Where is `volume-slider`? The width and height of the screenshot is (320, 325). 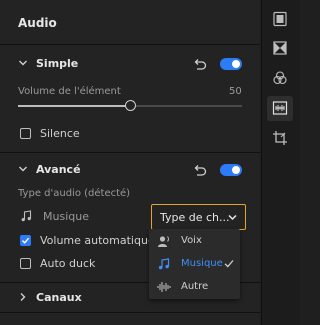
volume-slider is located at coordinates (130, 105).